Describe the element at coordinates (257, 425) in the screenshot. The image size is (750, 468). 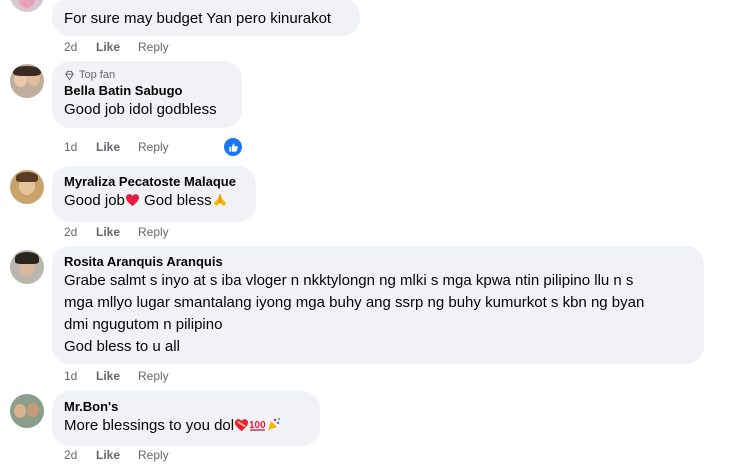
I see `hundred-points-icon: 100` at that location.